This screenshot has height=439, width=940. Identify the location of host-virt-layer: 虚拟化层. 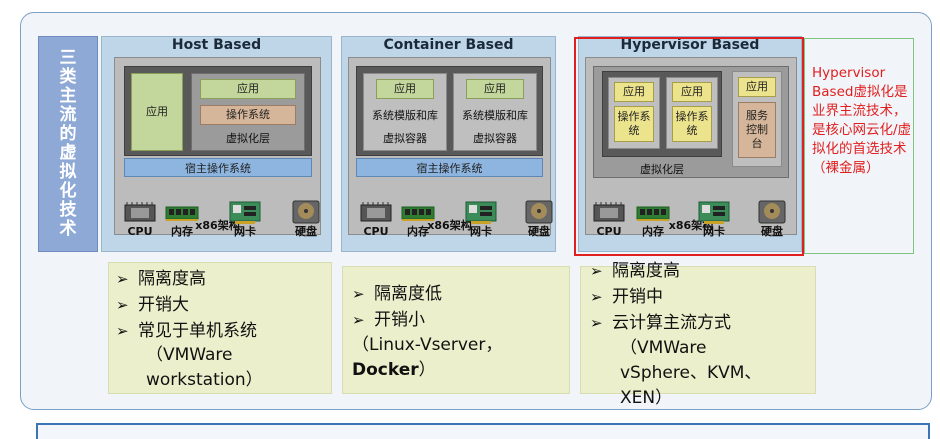
(248, 138).